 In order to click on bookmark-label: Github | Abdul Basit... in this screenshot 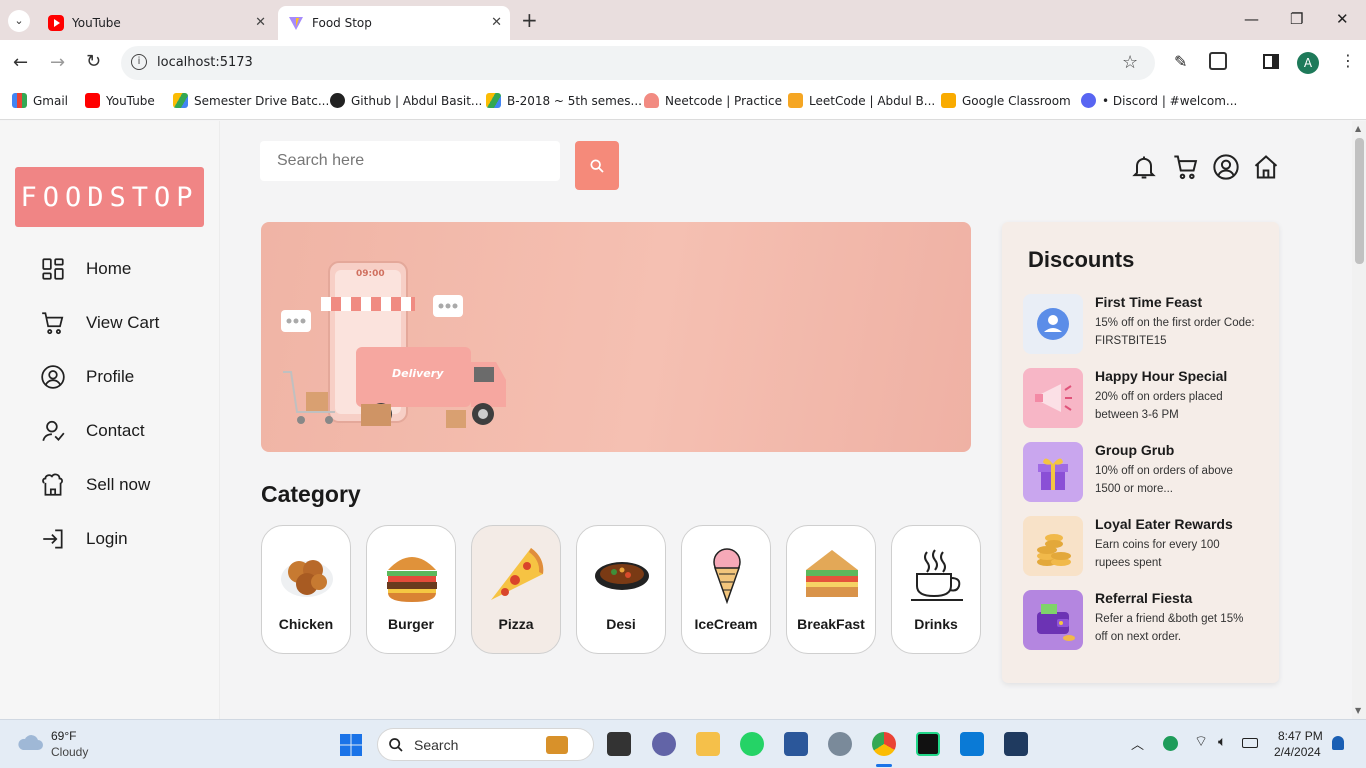, I will do `click(417, 100)`.